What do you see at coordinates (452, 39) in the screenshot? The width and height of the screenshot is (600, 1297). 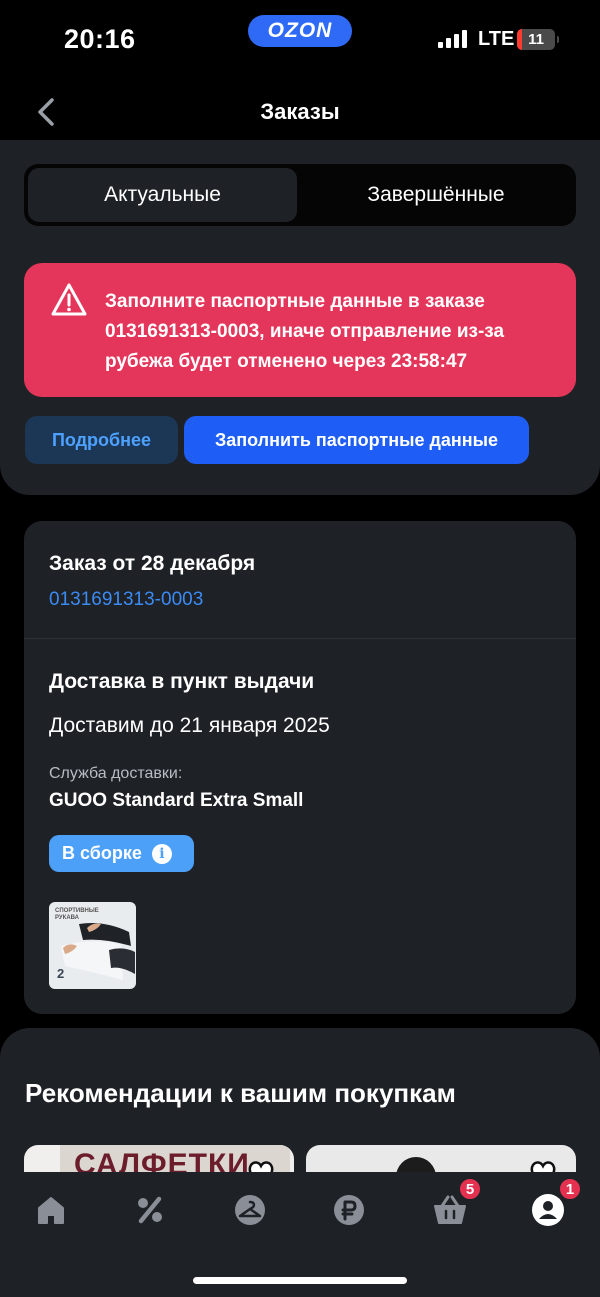 I see `signal-icon` at bounding box center [452, 39].